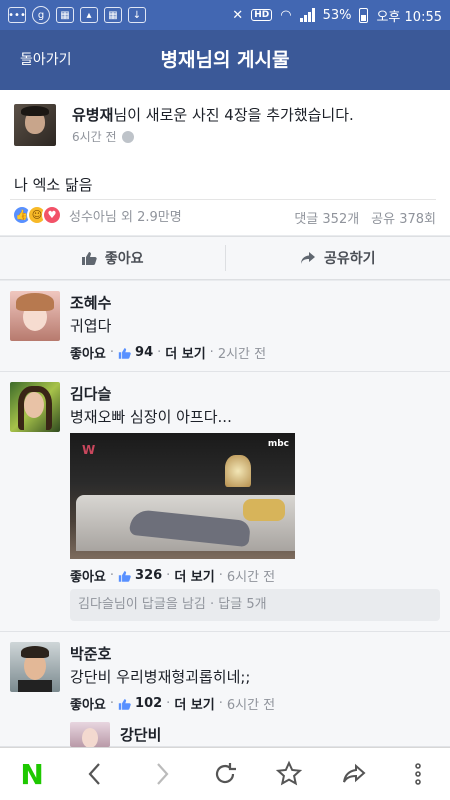 The height and width of the screenshot is (800, 450). What do you see at coordinates (65, 15) in the screenshot?
I see `calendar-icon: ▦` at bounding box center [65, 15].